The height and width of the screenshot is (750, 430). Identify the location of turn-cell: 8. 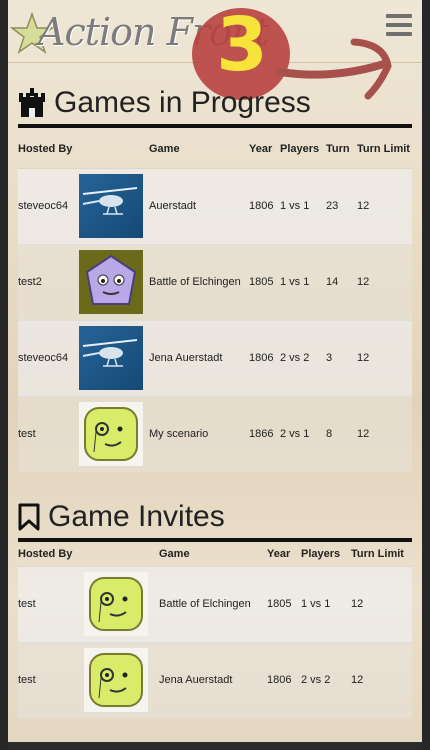
(341, 433).